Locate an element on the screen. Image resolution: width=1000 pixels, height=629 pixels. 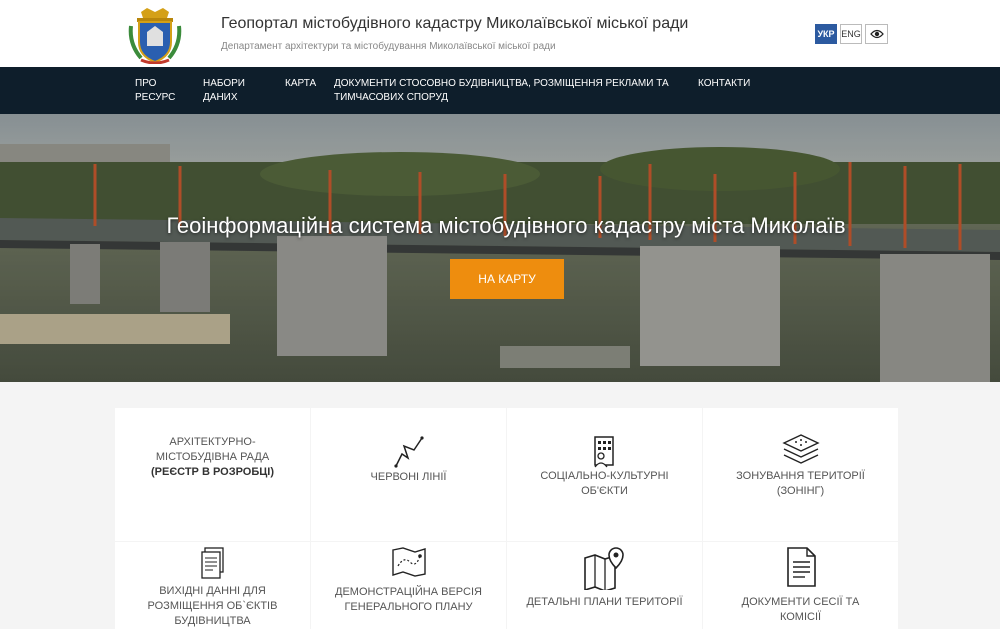
card-label: МІСТОБУДІВНА РАДА is located at coordinates (212, 457).